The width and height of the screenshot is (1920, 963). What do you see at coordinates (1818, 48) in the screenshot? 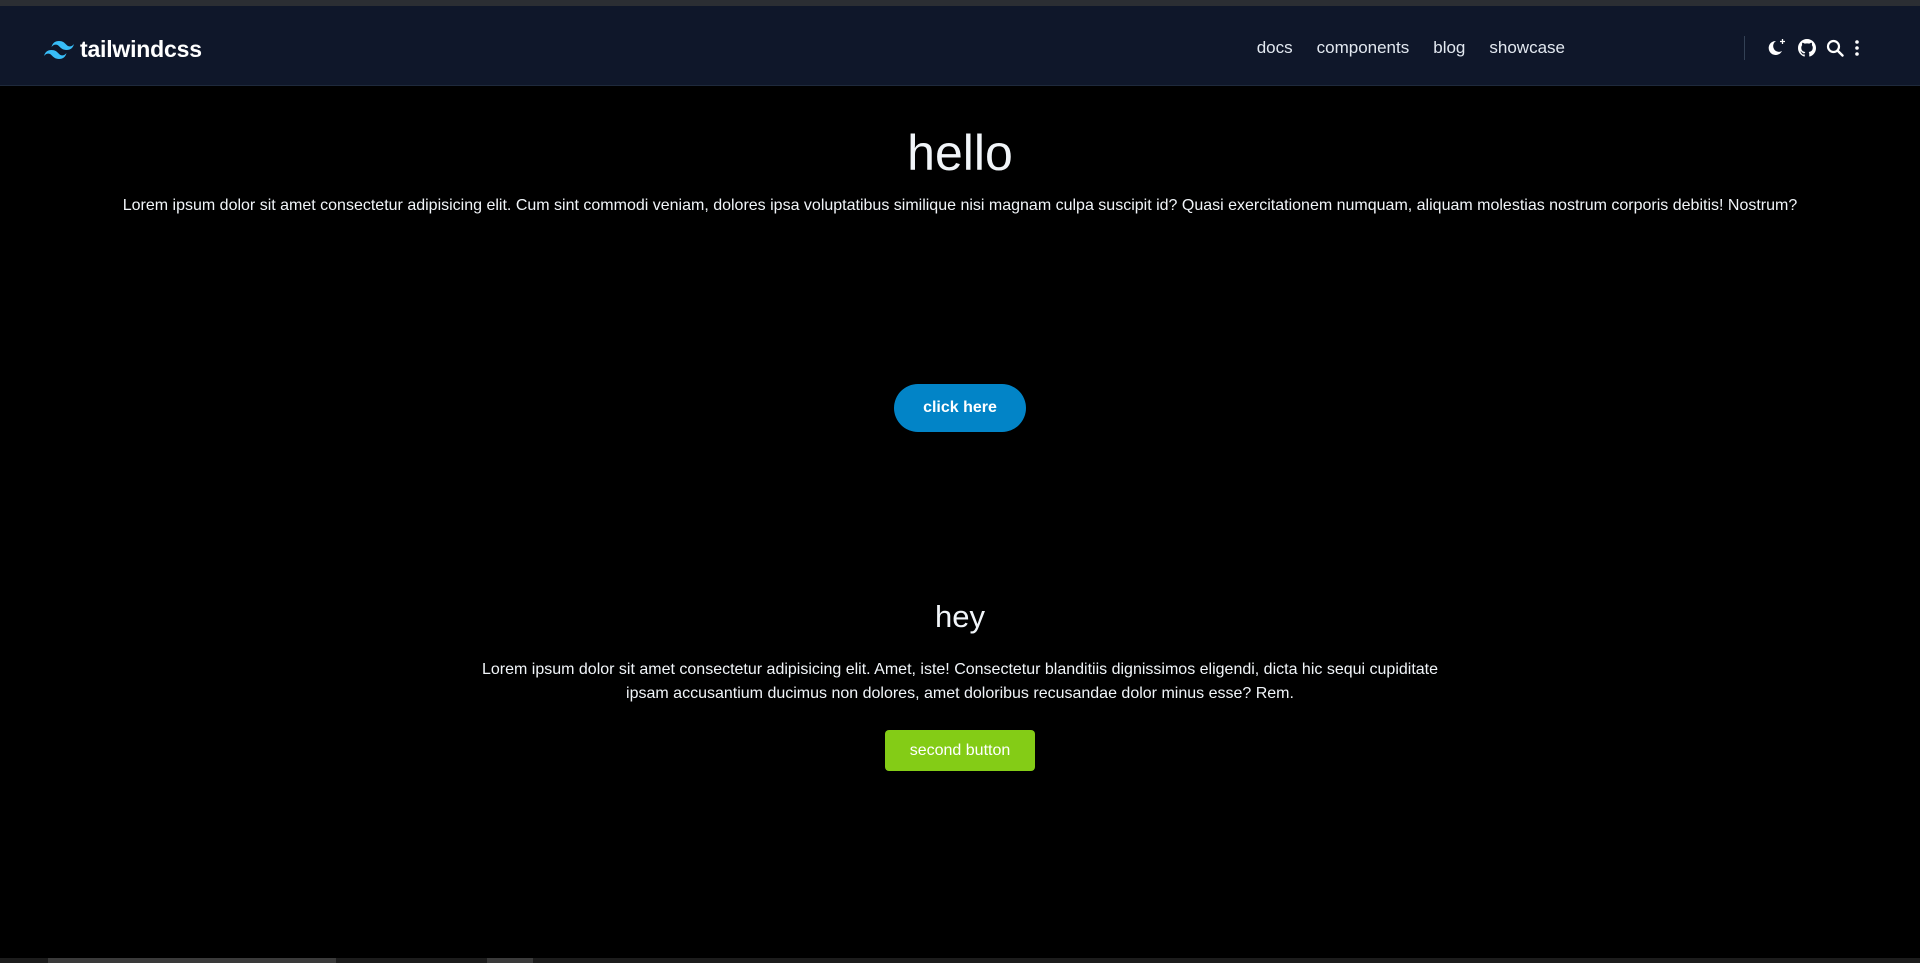
I see `nav-icons` at bounding box center [1818, 48].